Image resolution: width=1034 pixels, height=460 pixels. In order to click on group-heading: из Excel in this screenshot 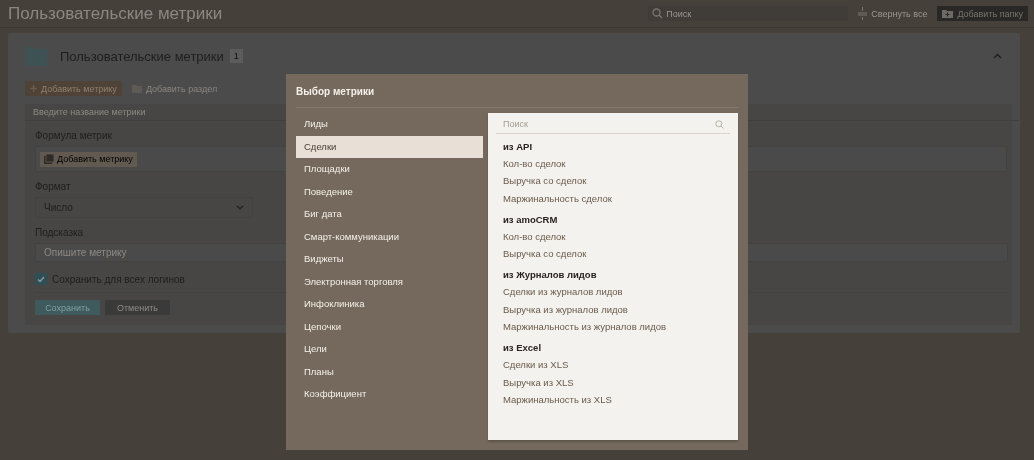, I will do `click(522, 348)`.